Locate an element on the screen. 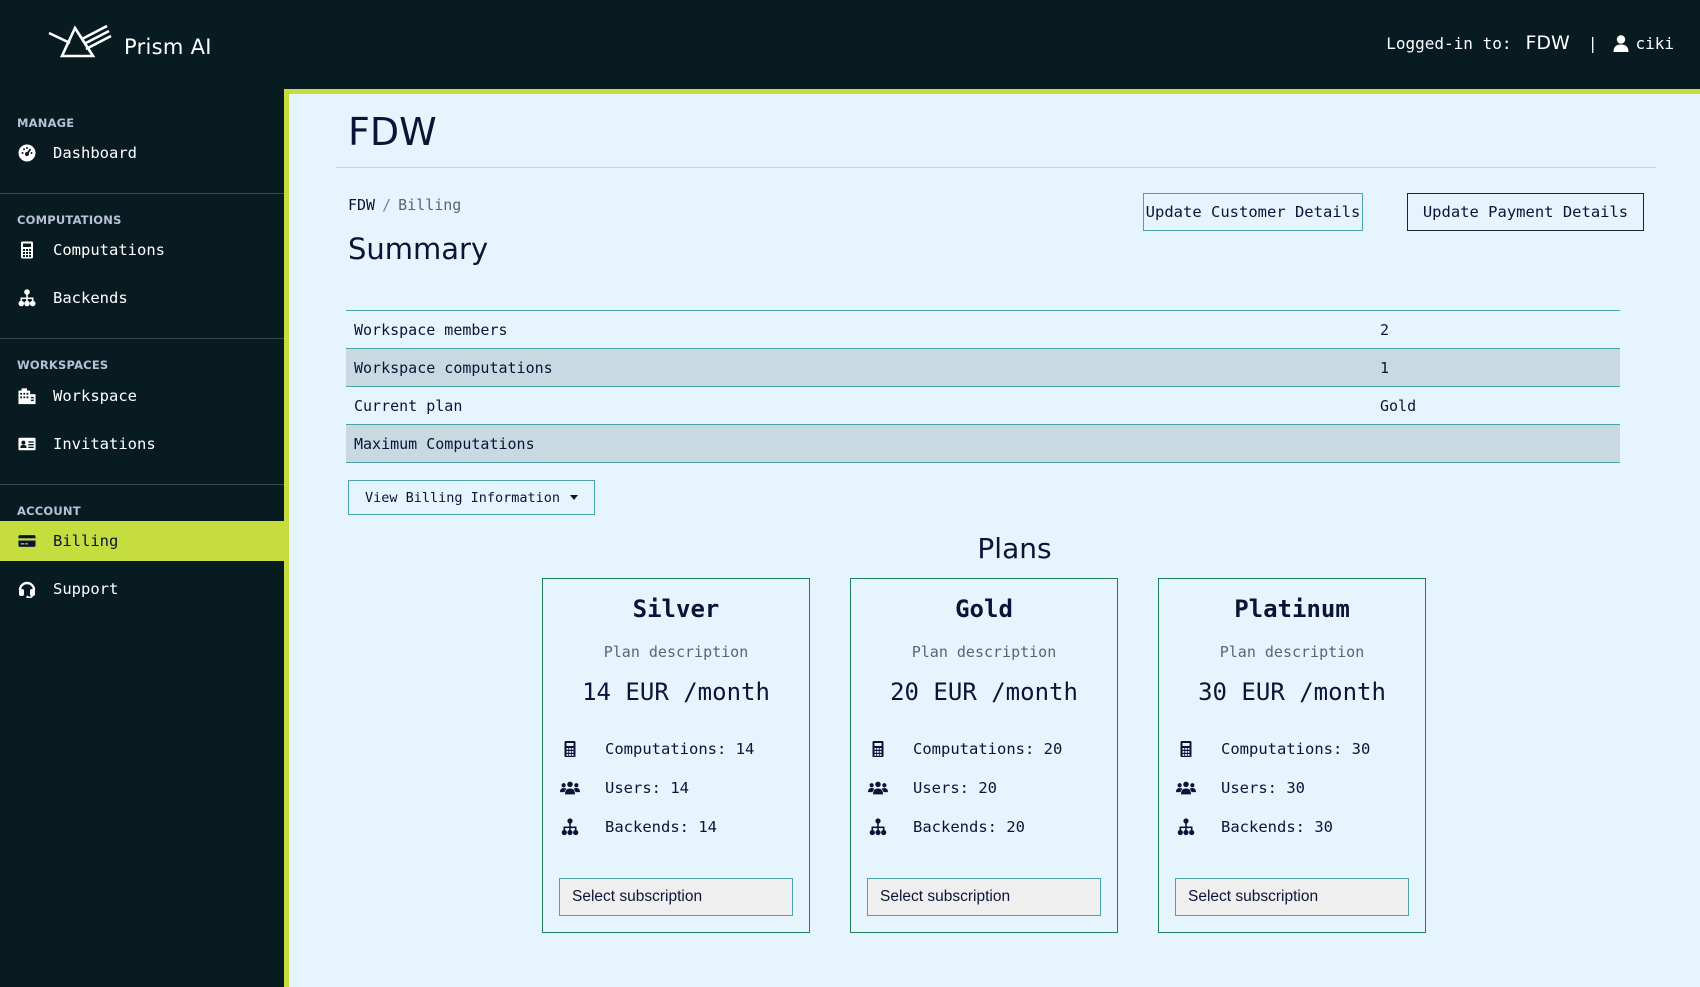 This screenshot has height=987, width=1700. plan-price: 30 EUR /month is located at coordinates (1292, 692).